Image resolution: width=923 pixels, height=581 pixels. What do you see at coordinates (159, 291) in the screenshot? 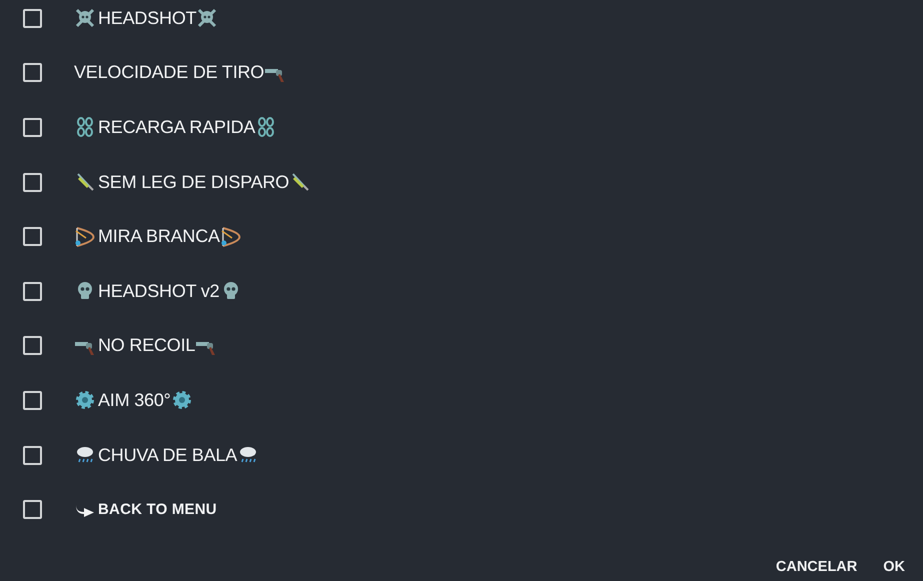
I see `option-label: HEADSHOT v2` at bounding box center [159, 291].